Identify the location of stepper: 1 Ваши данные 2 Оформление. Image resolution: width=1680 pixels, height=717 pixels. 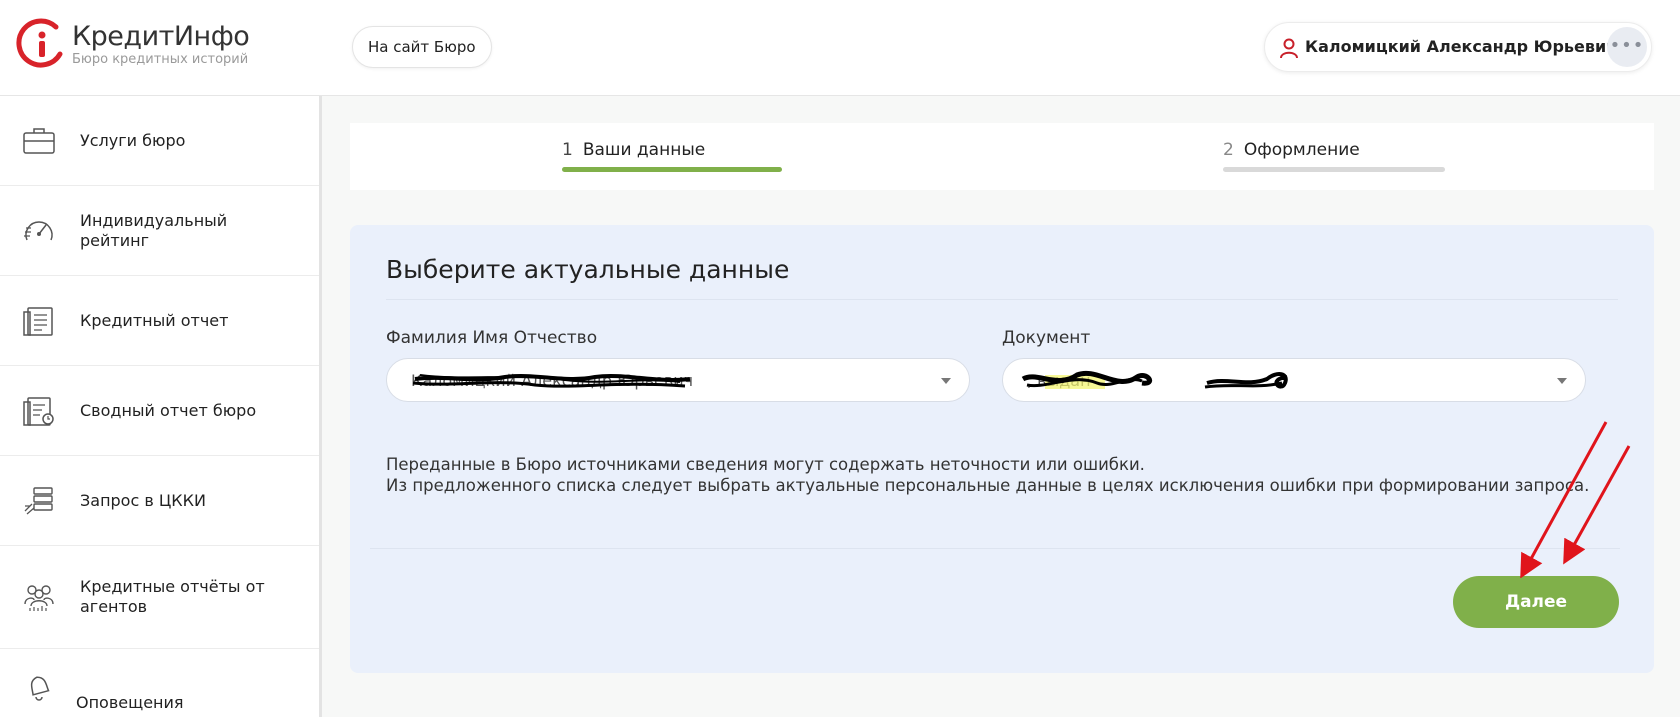
(1002, 156).